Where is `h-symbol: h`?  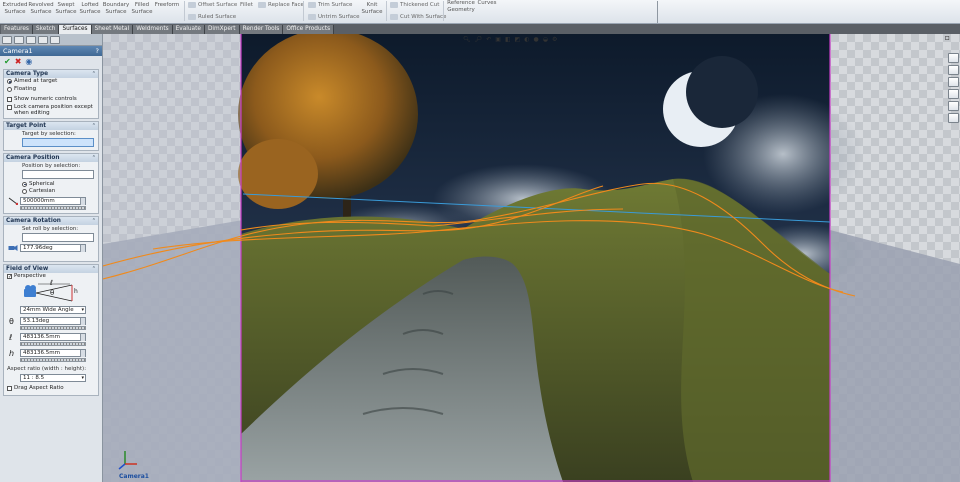
h-symbol: h is located at coordinates (76, 291).